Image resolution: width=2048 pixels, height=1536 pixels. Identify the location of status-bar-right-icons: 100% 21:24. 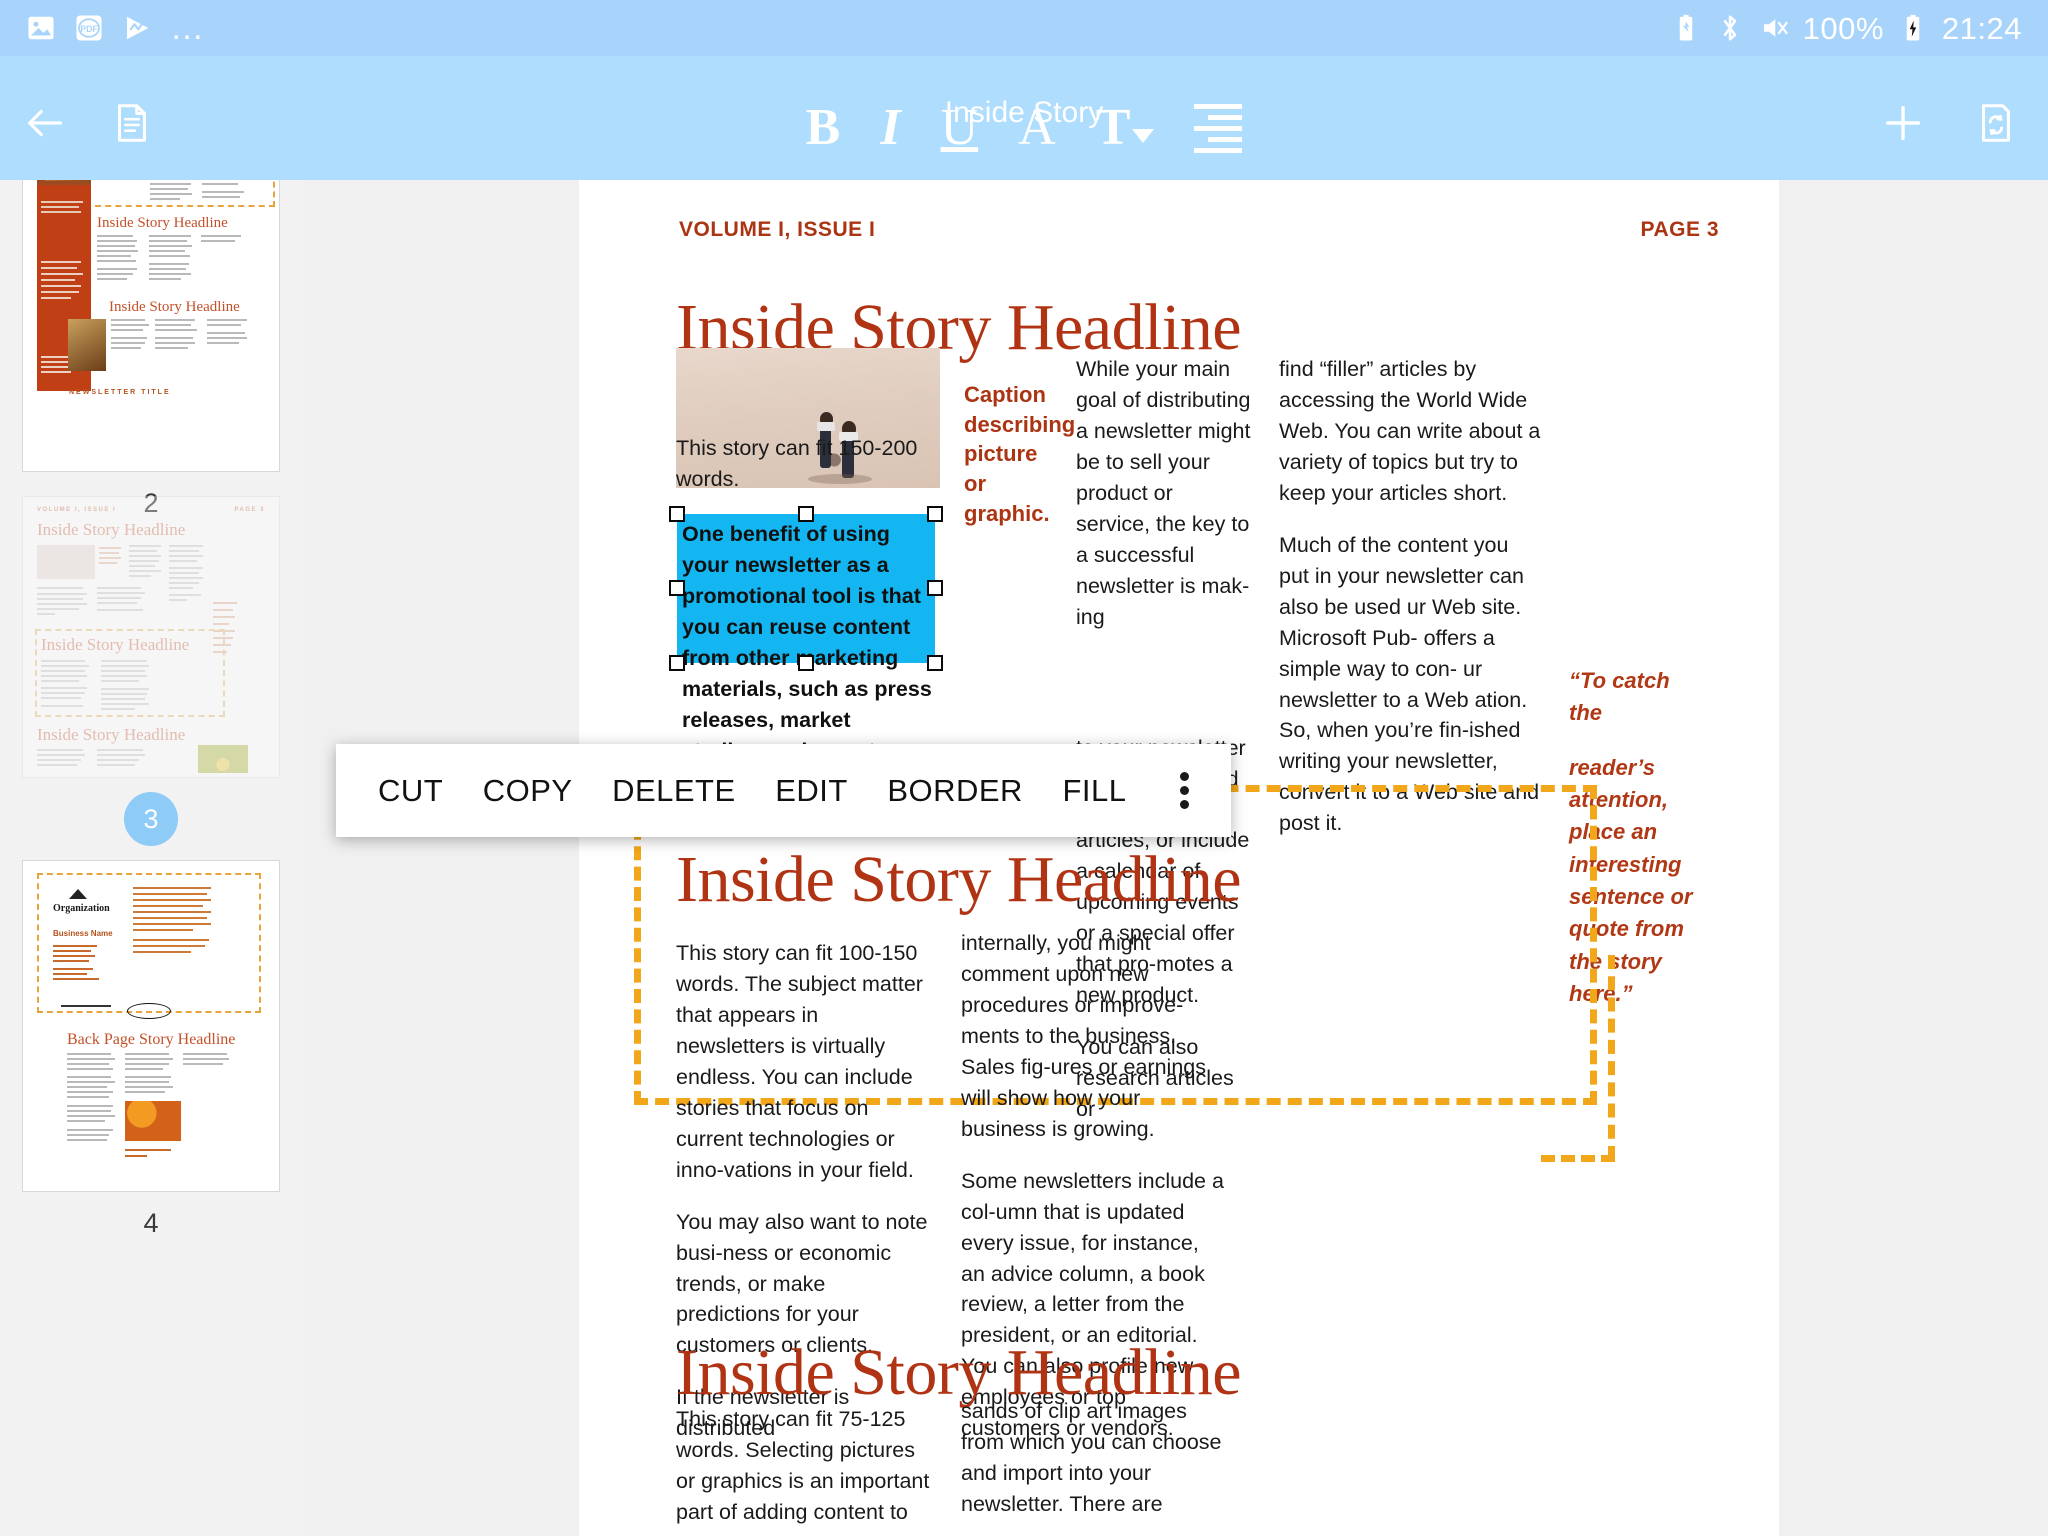
(1846, 28).